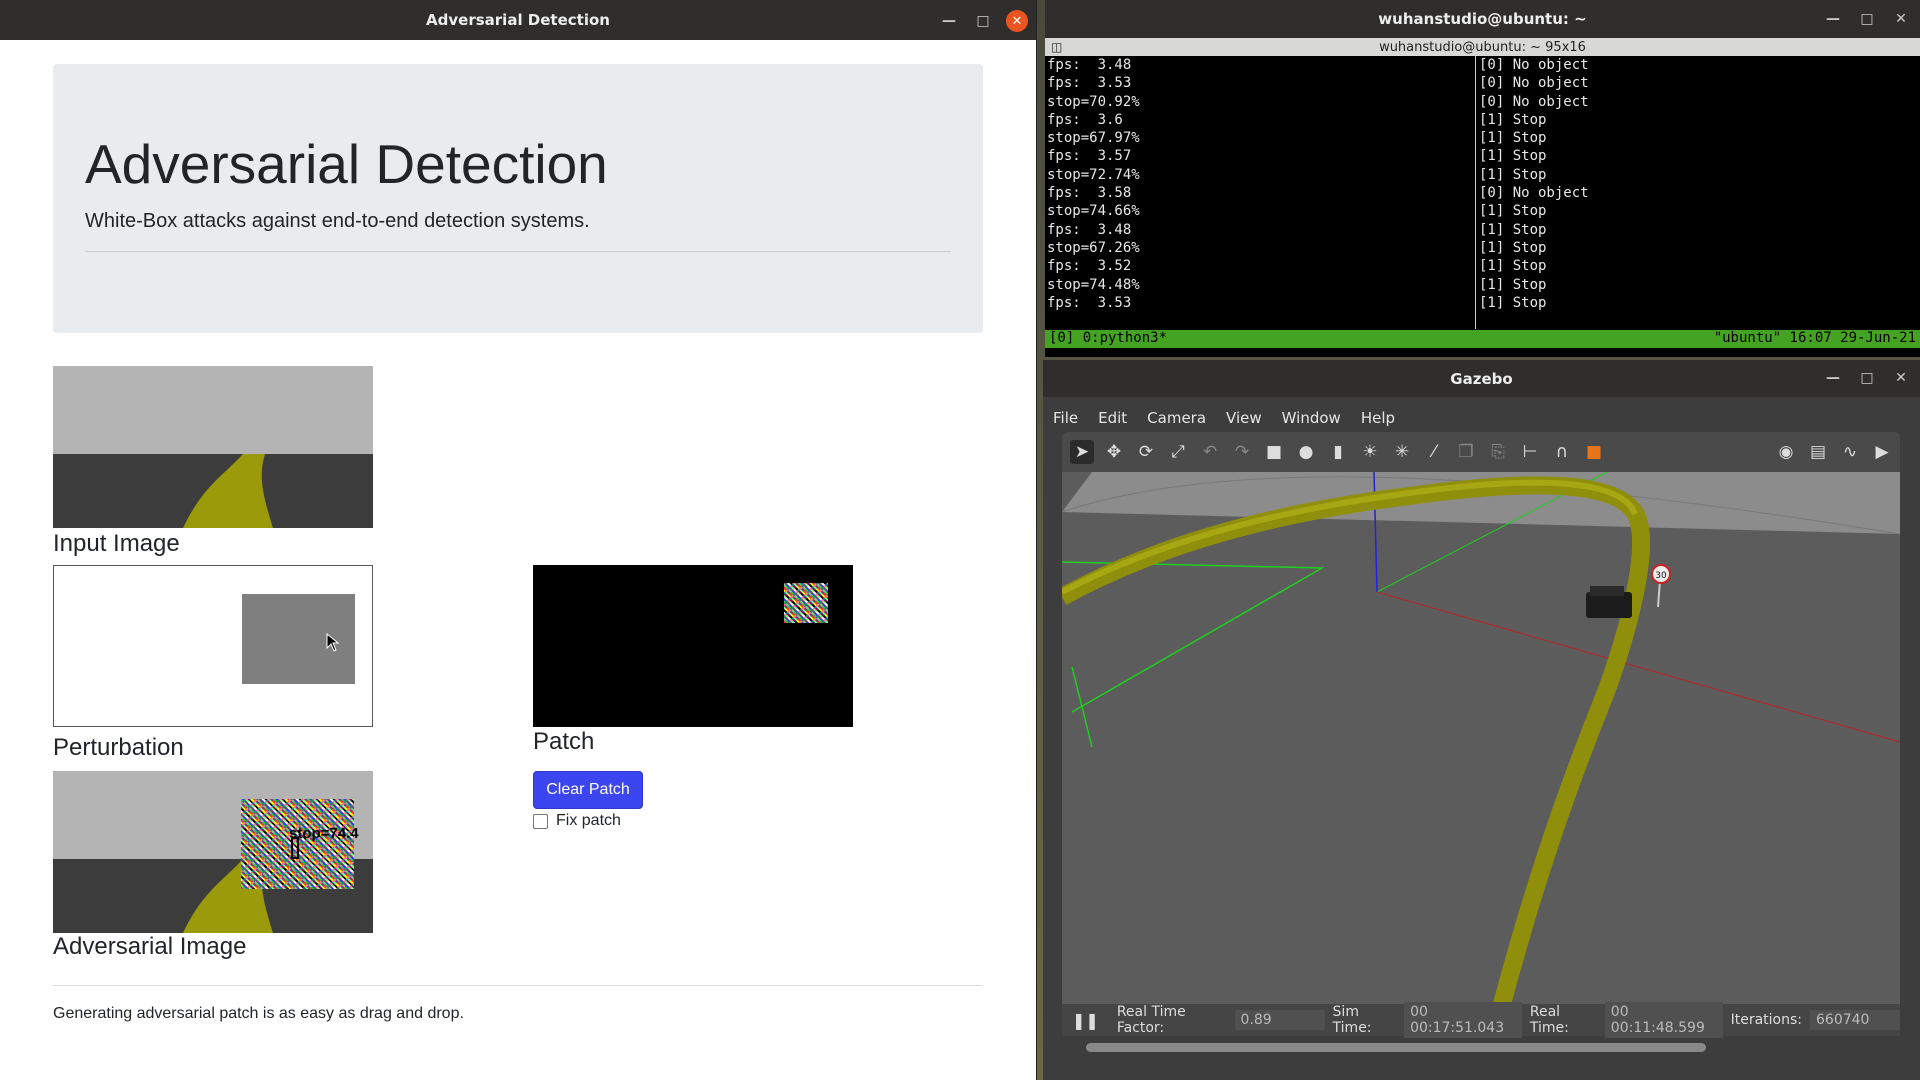  I want to click on view-angle-icon: ■, so click(1594, 452).